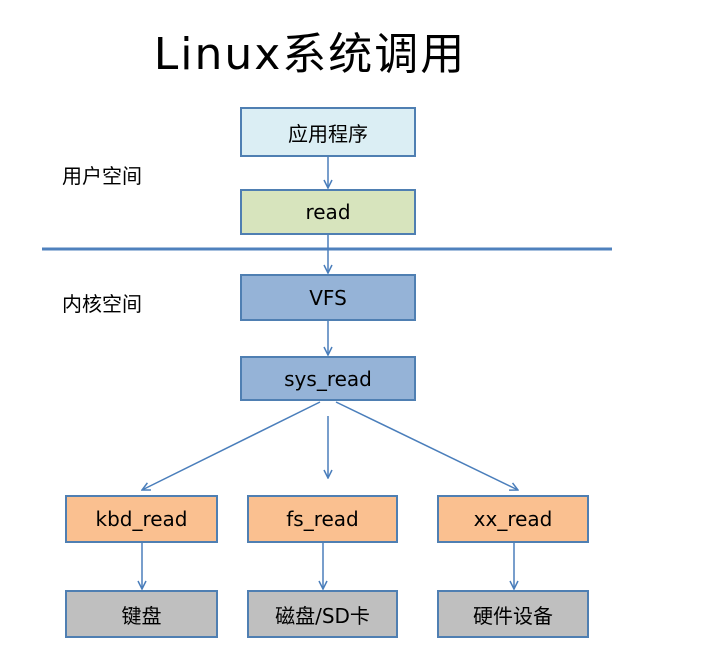 The height and width of the screenshot is (647, 712). I want to click on node-kbd-read: kbd_read, so click(141, 519).